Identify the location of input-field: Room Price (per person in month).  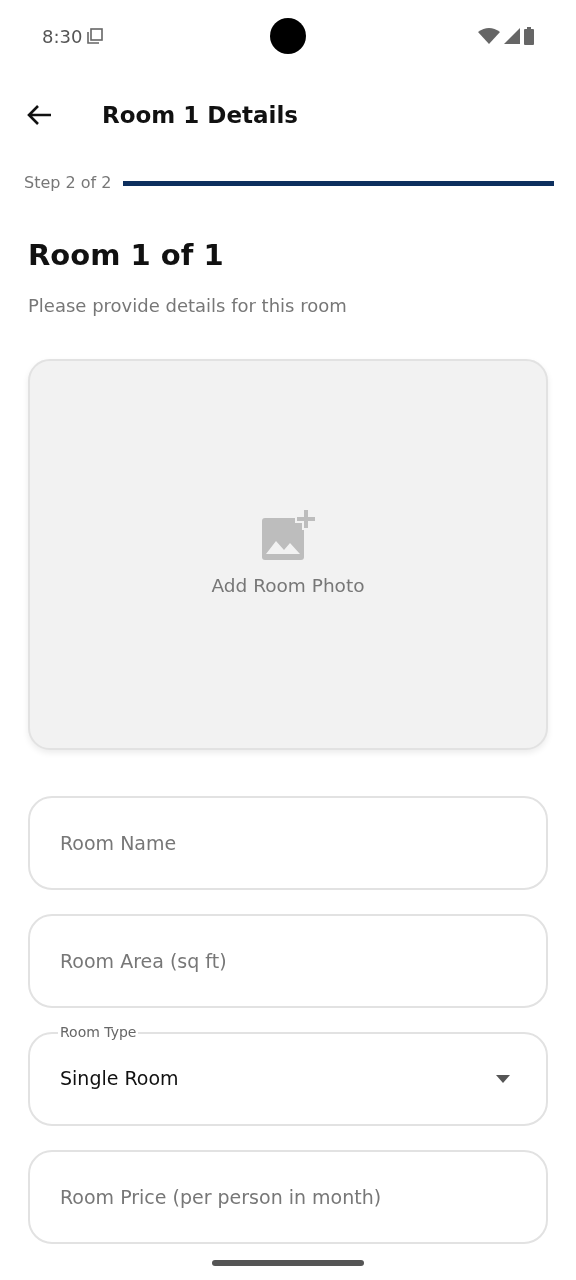
(288, 1196).